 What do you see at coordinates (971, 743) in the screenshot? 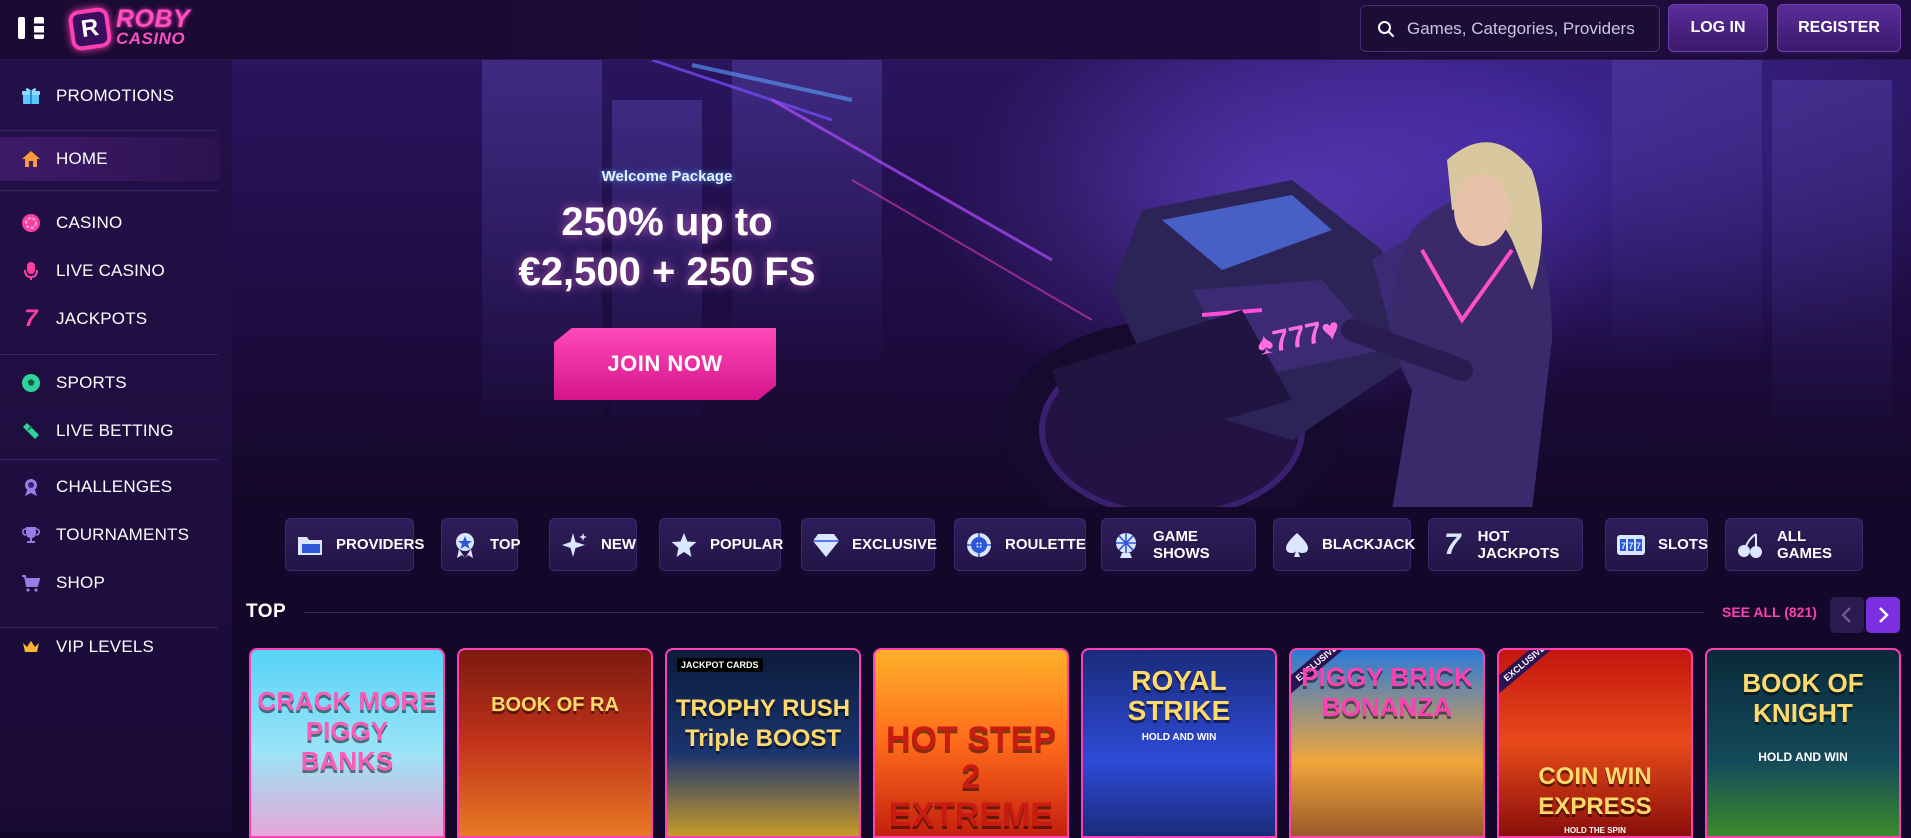
I see `game-tile: HOT STEP 2 EXTREME` at bounding box center [971, 743].